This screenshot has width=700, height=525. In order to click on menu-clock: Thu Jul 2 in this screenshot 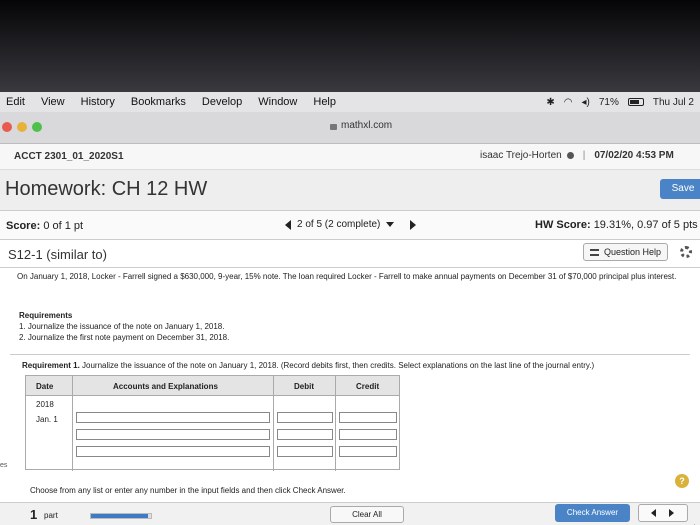, I will do `click(673, 102)`.